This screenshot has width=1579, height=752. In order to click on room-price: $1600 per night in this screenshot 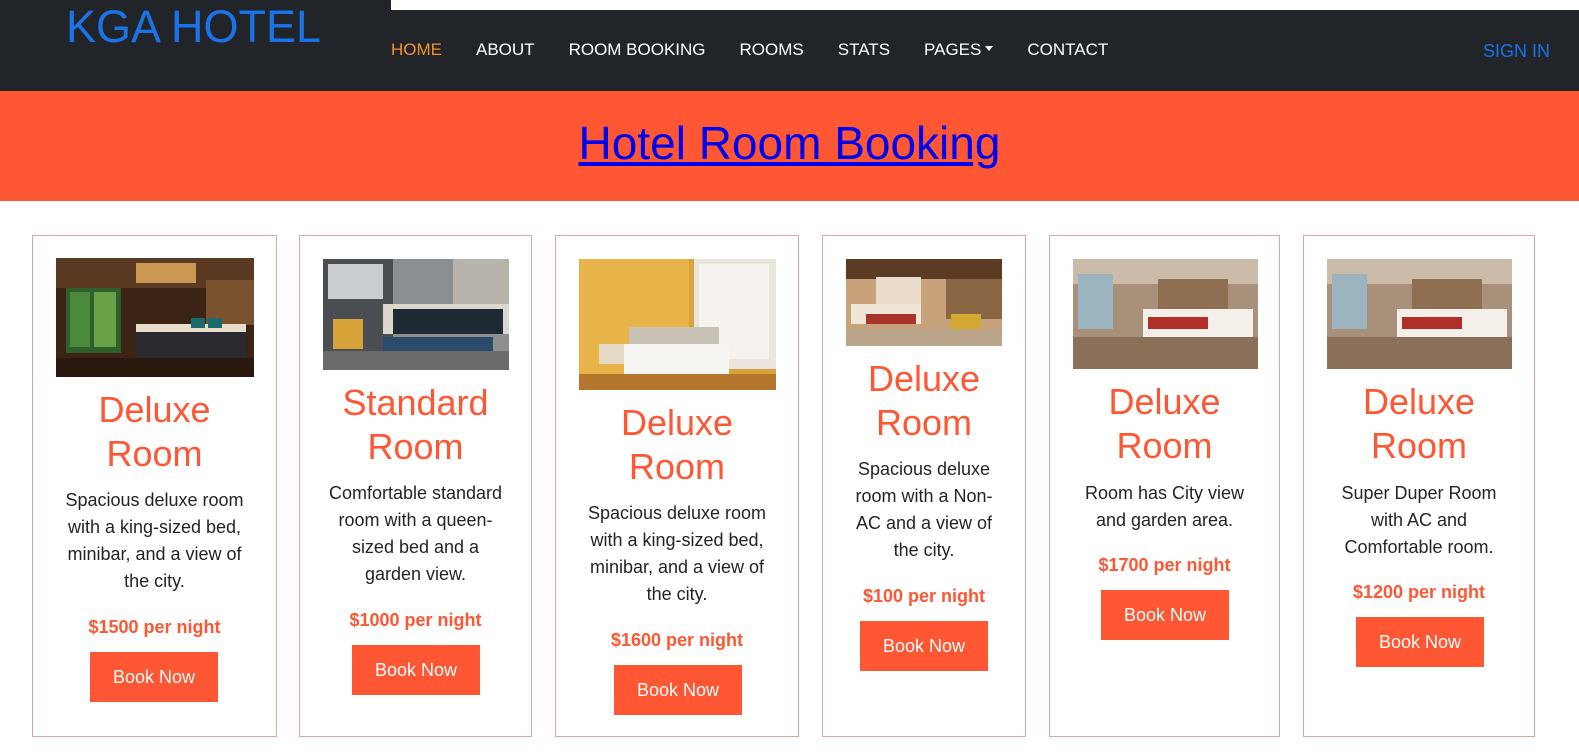, I will do `click(677, 640)`.